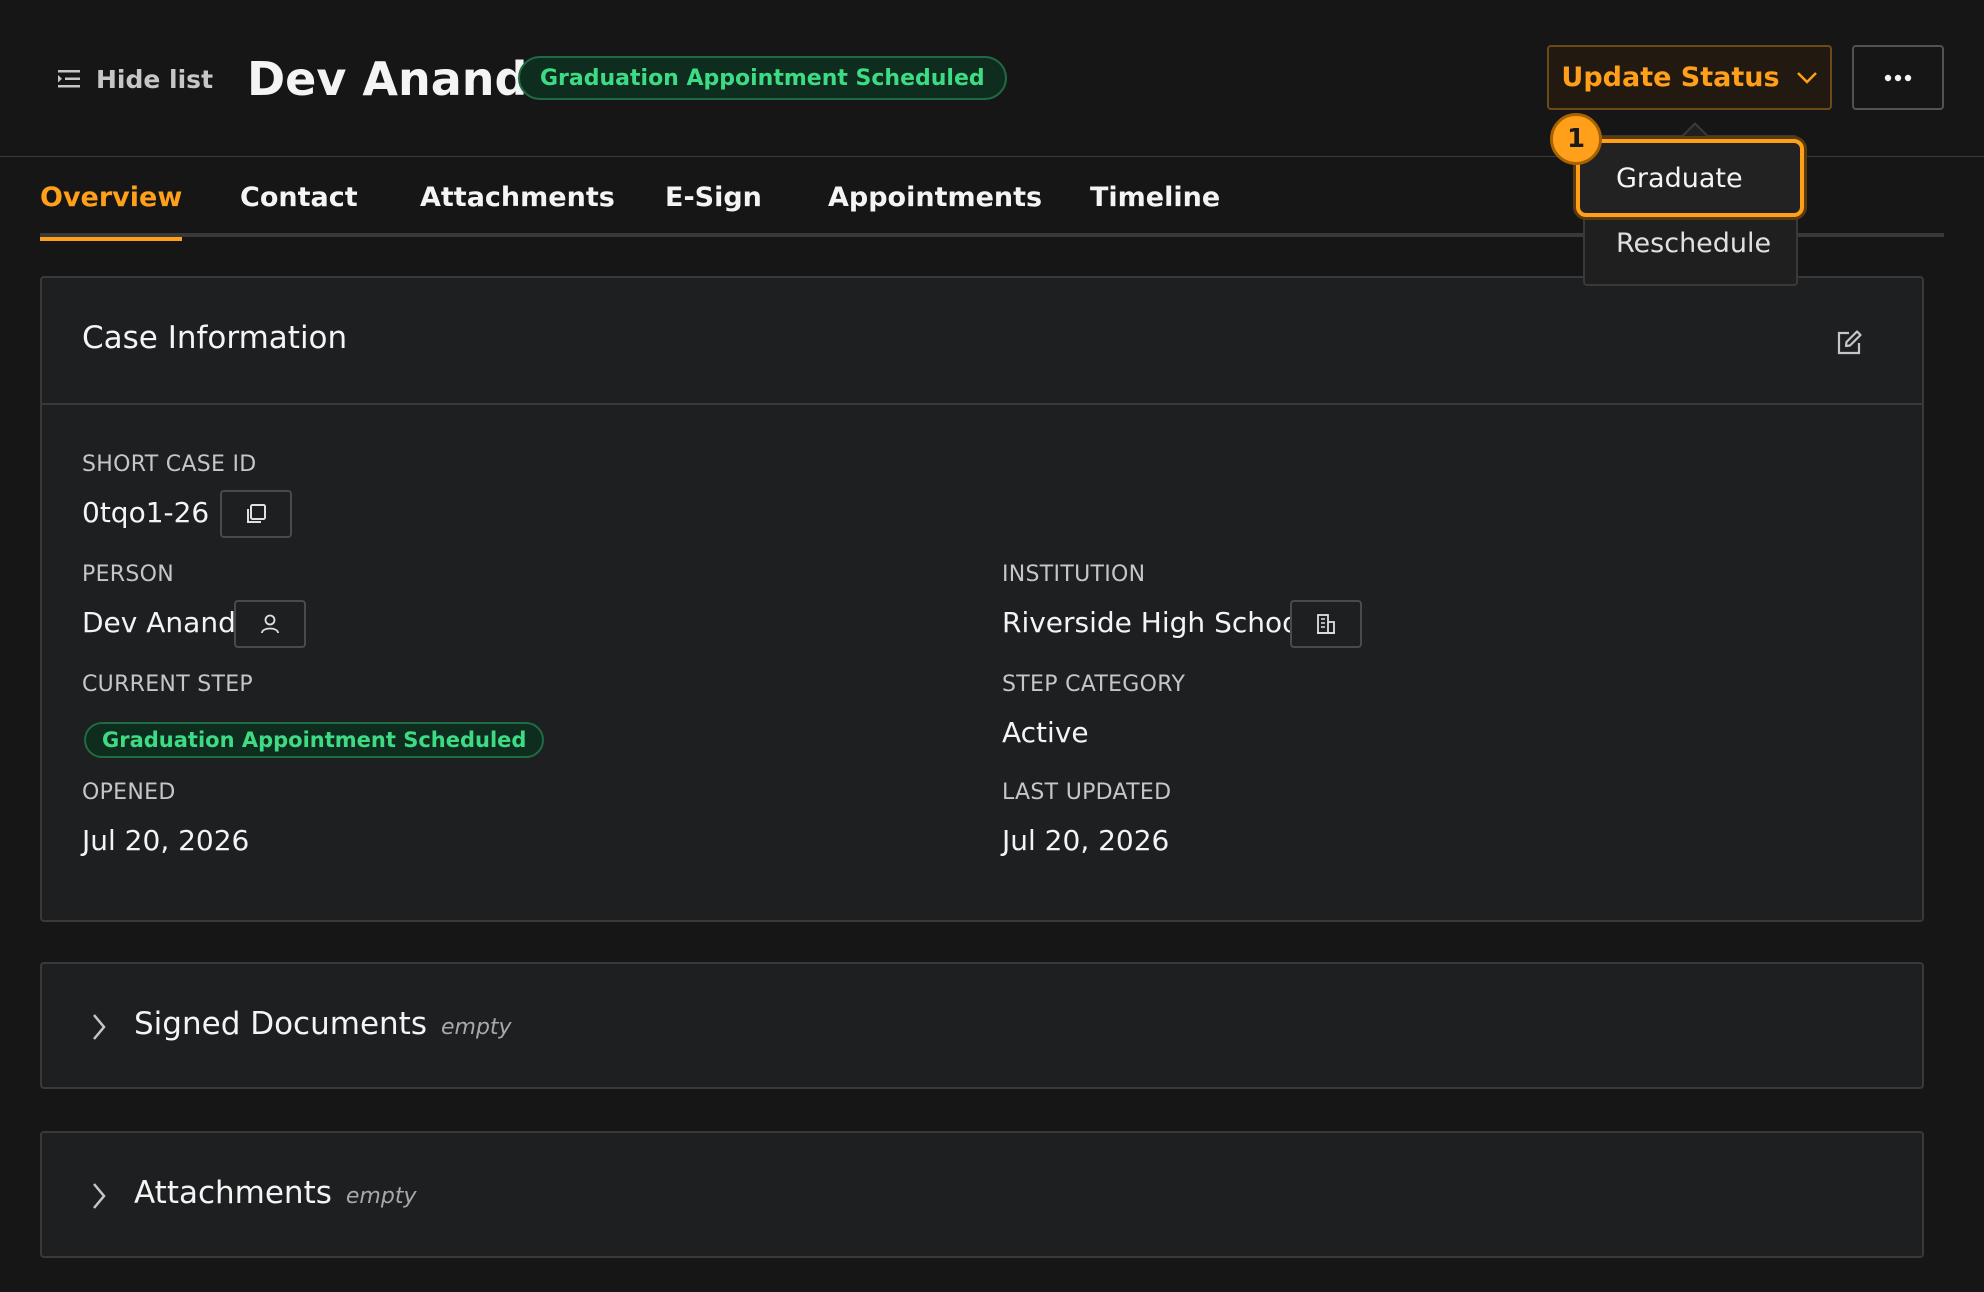  Describe the element at coordinates (1155, 622) in the screenshot. I see `institution-value: Riverside High School` at that location.